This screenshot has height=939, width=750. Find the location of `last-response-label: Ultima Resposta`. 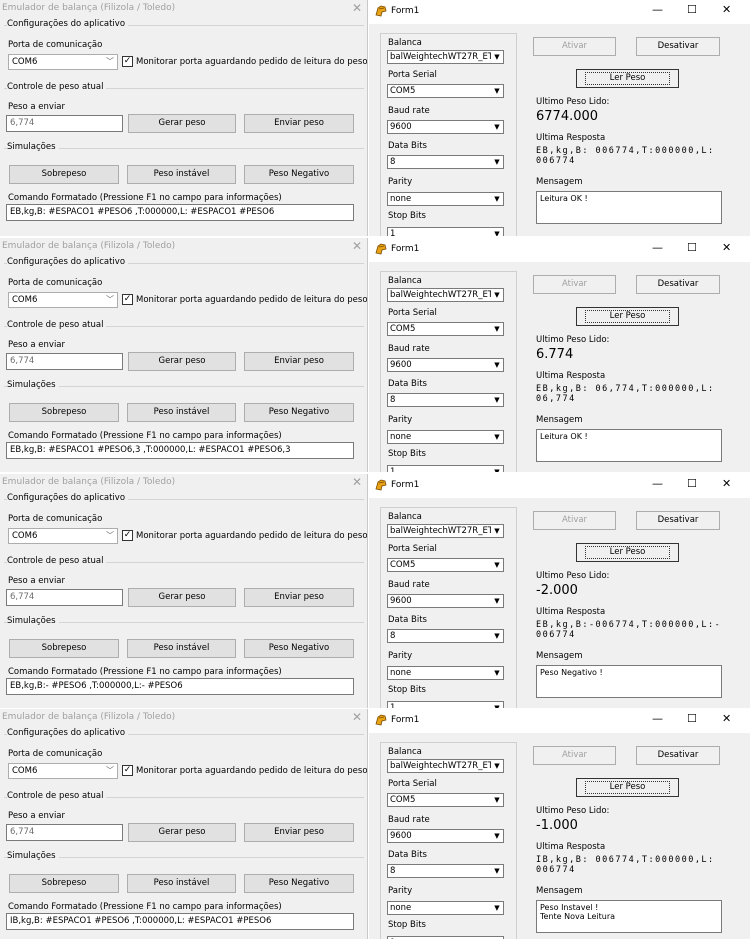

last-response-label: Ultima Resposta is located at coordinates (571, 847).